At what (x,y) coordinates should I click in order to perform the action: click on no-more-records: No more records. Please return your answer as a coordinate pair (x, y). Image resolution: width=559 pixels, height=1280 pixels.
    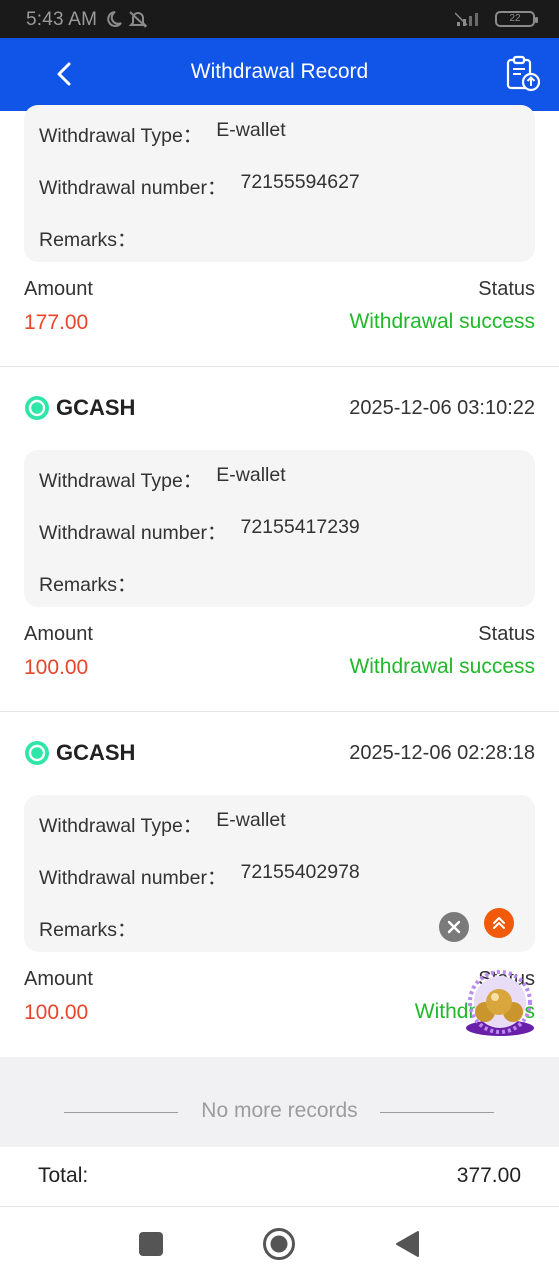
    Looking at the image, I should click on (279, 1110).